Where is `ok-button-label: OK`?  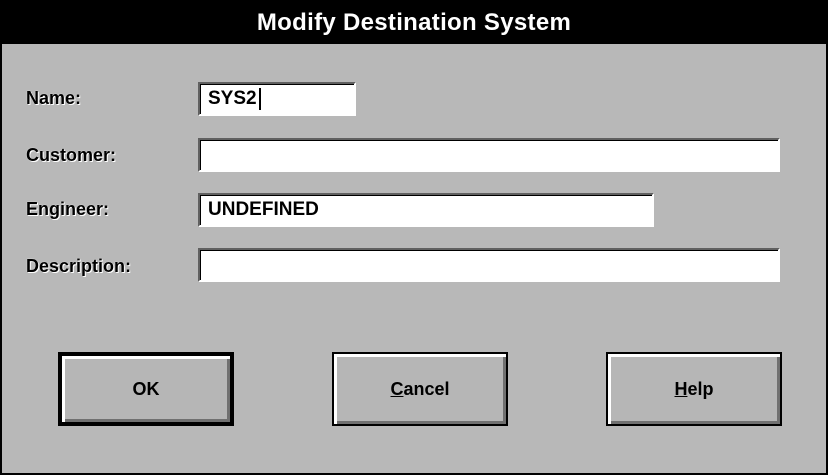 ok-button-label: OK is located at coordinates (146, 388).